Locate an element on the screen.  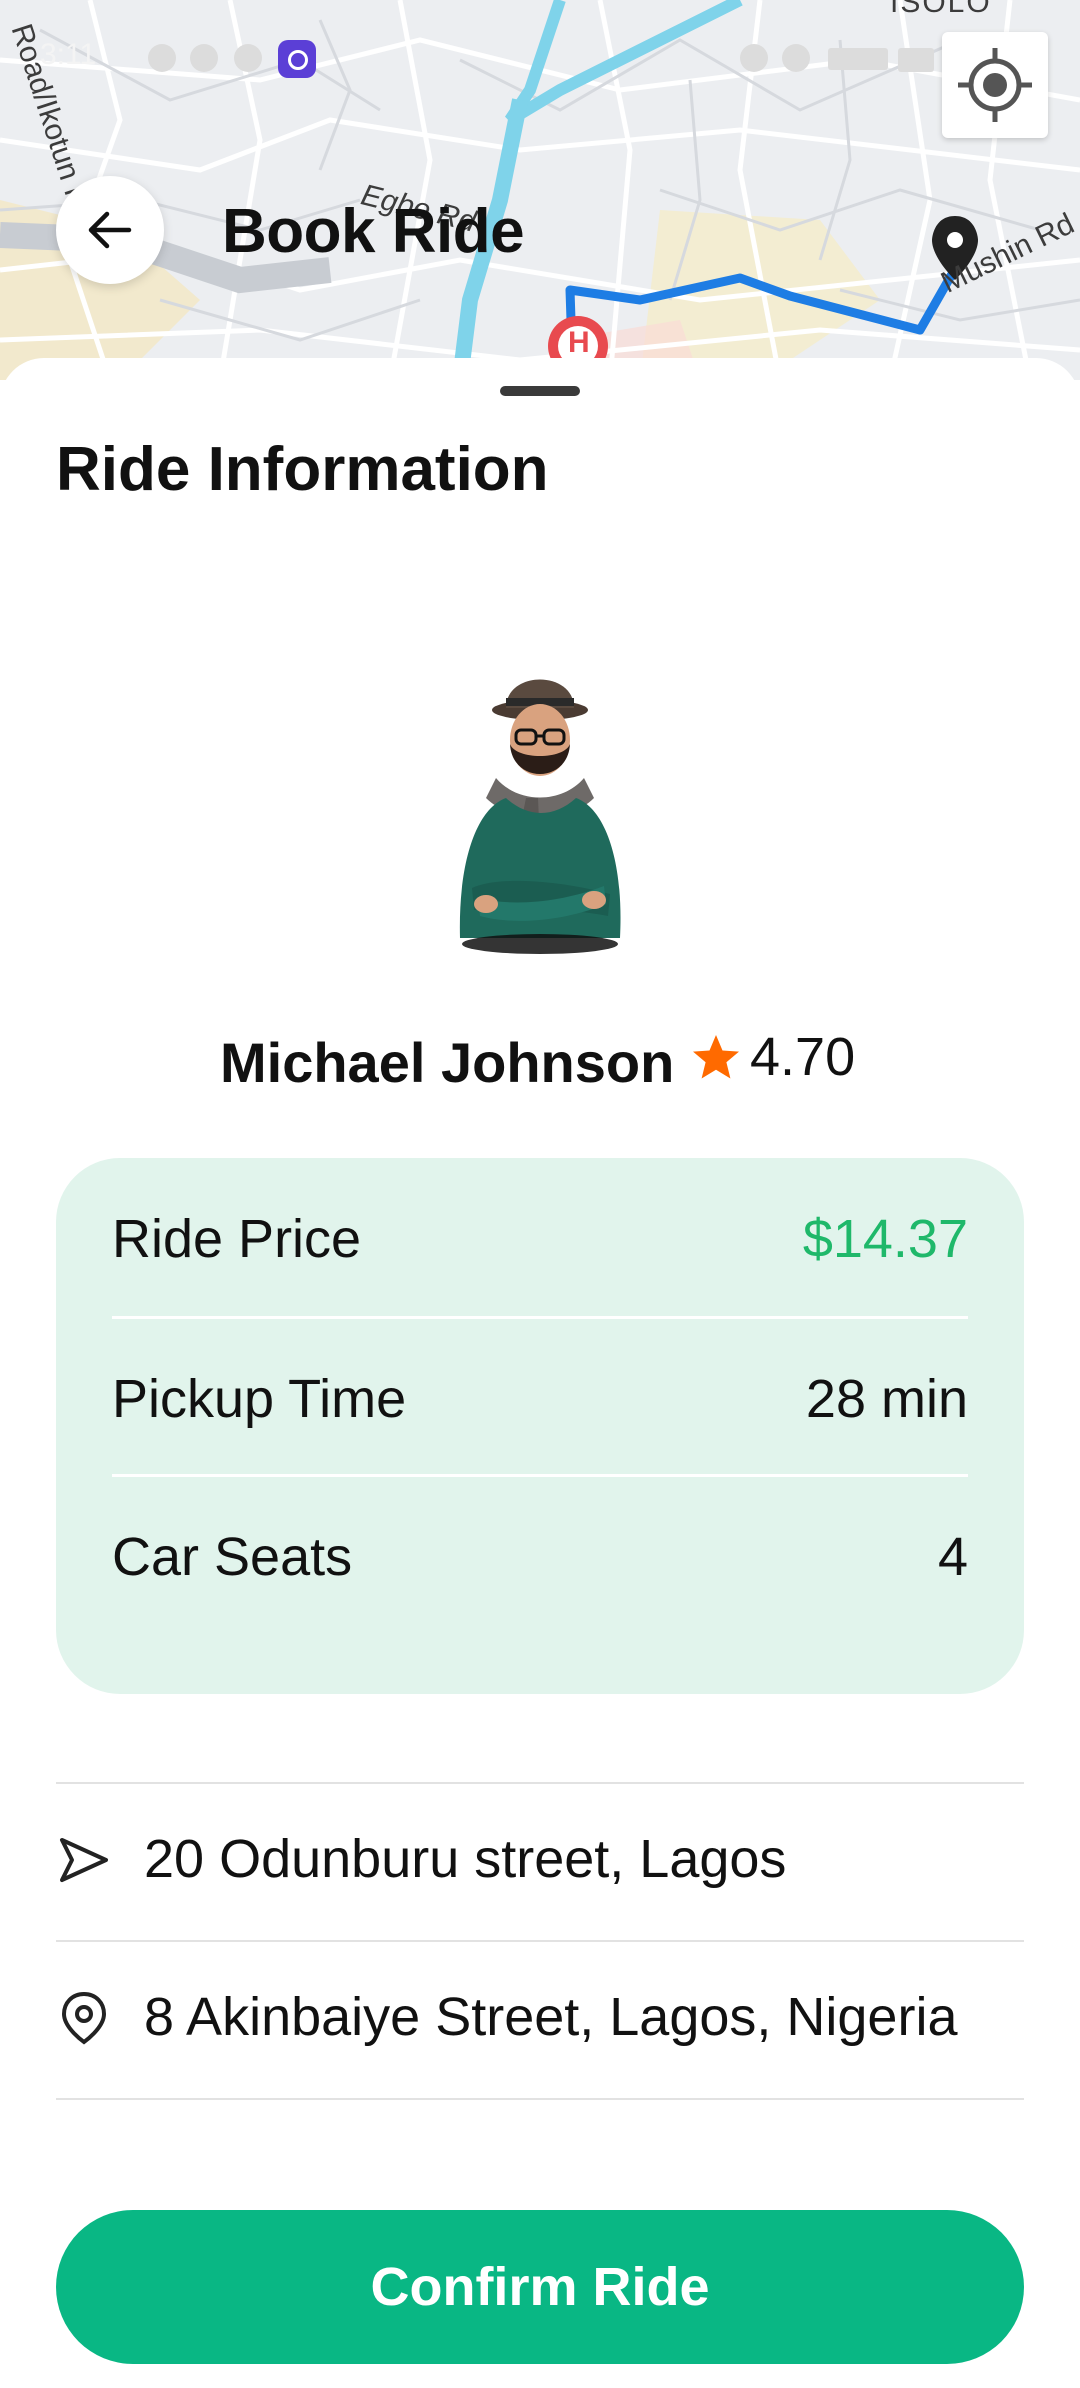
info-row-car-seats: Car Seats 4 is located at coordinates (540, 1555).